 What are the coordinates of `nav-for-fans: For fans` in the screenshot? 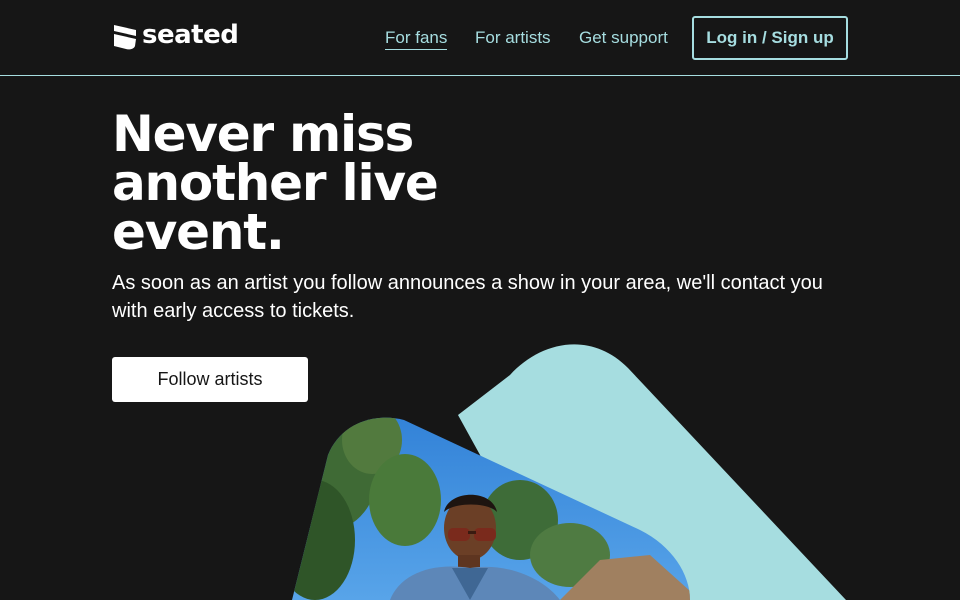 It's located at (416, 39).